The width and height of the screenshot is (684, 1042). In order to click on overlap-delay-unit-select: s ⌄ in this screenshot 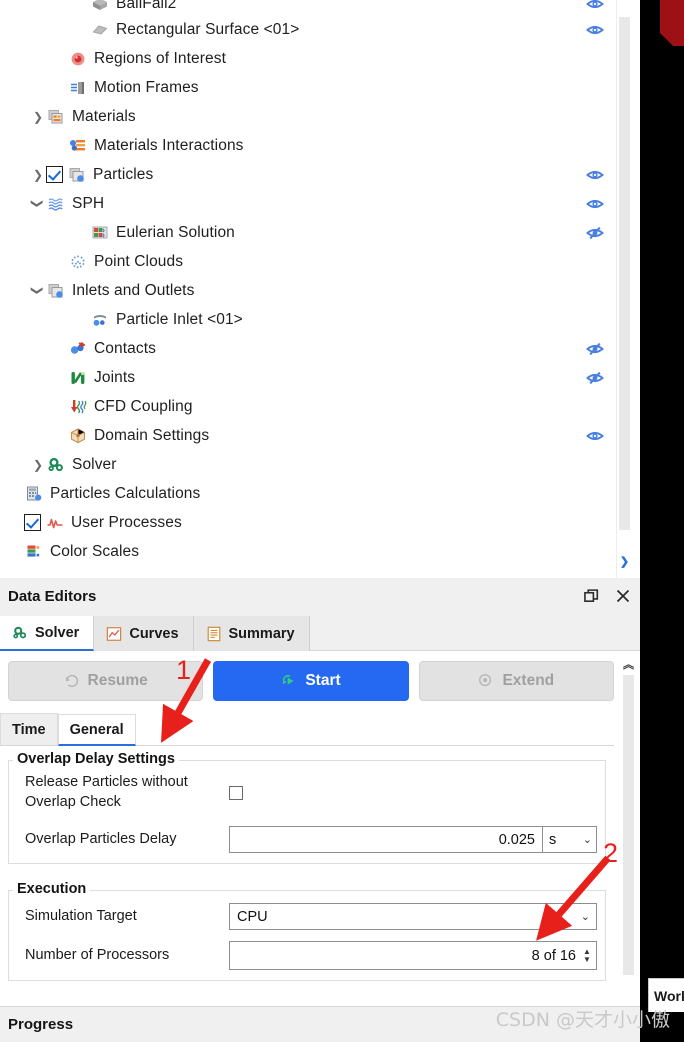, I will do `click(570, 840)`.